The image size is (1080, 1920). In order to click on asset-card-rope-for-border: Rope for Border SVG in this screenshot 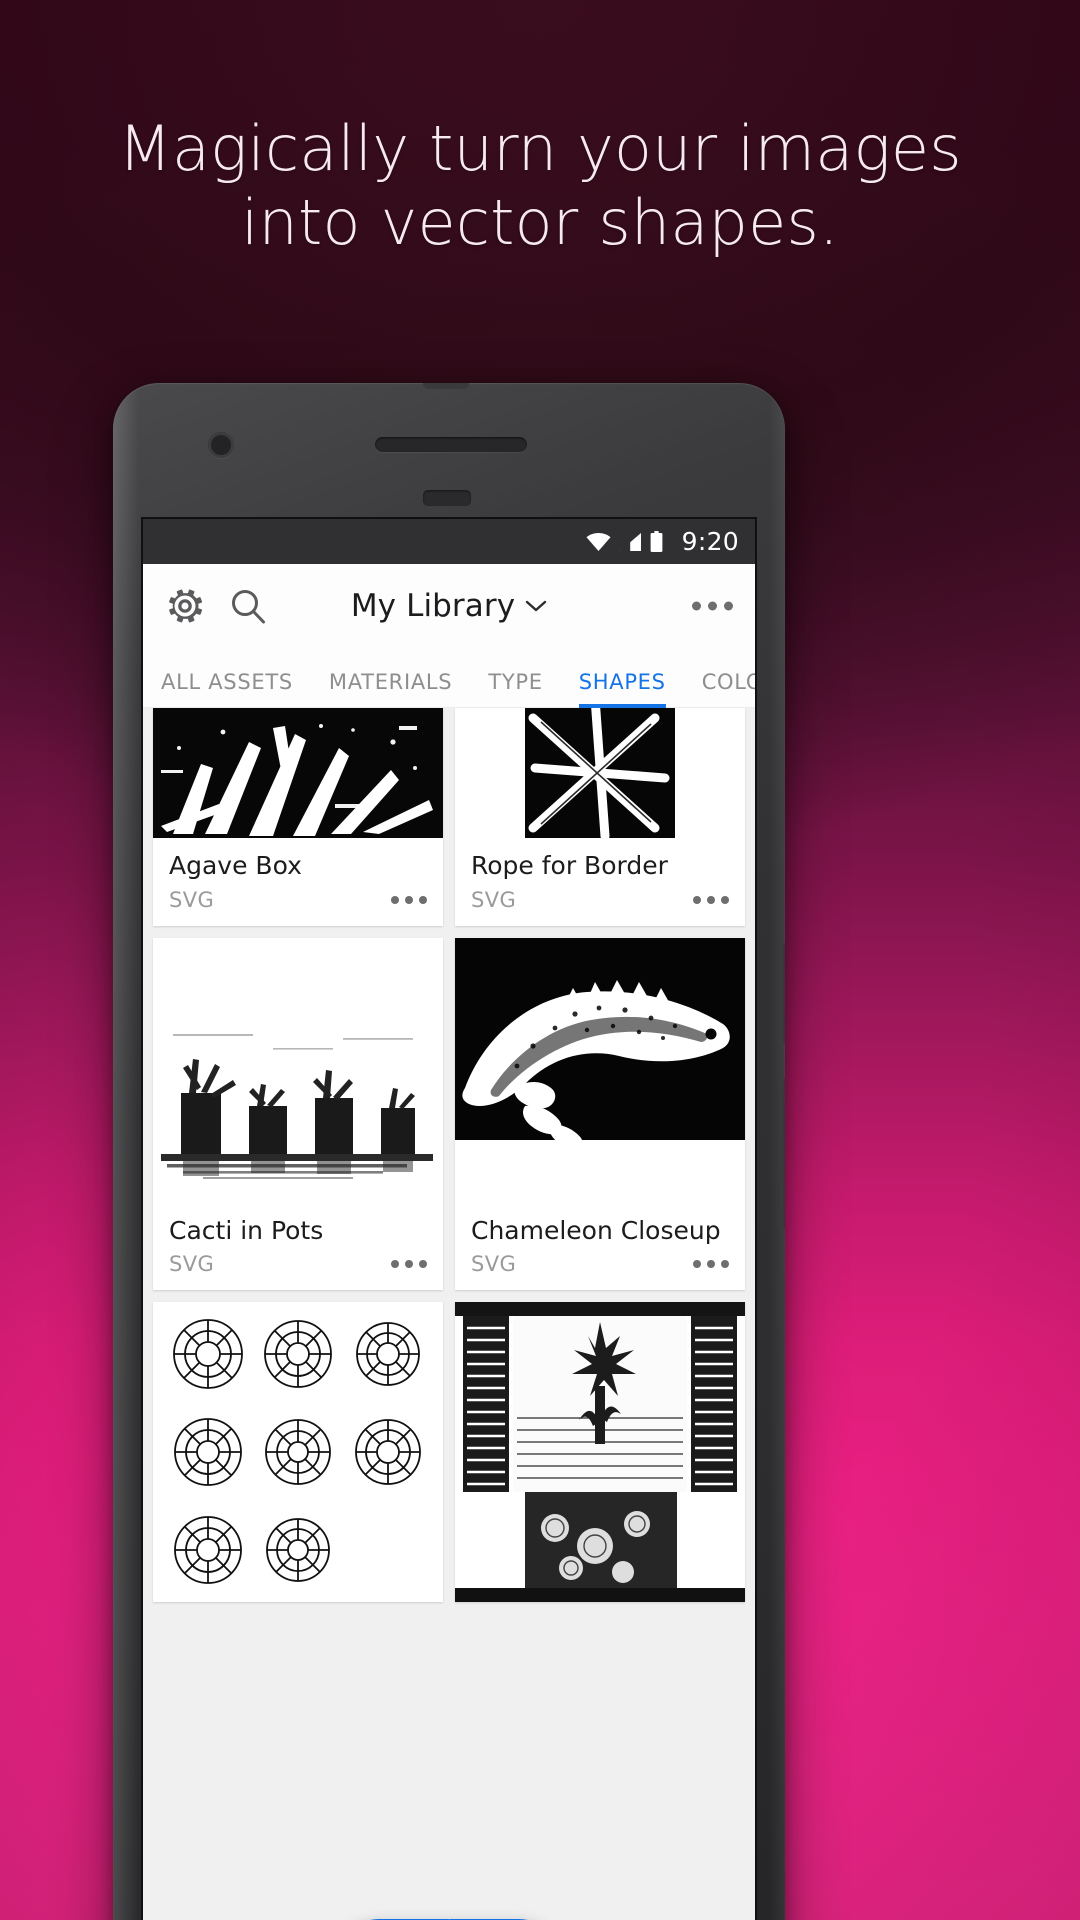, I will do `click(600, 817)`.